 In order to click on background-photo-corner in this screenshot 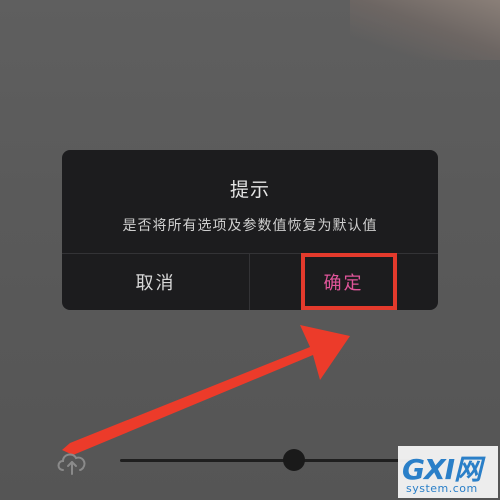, I will do `click(425, 30)`.